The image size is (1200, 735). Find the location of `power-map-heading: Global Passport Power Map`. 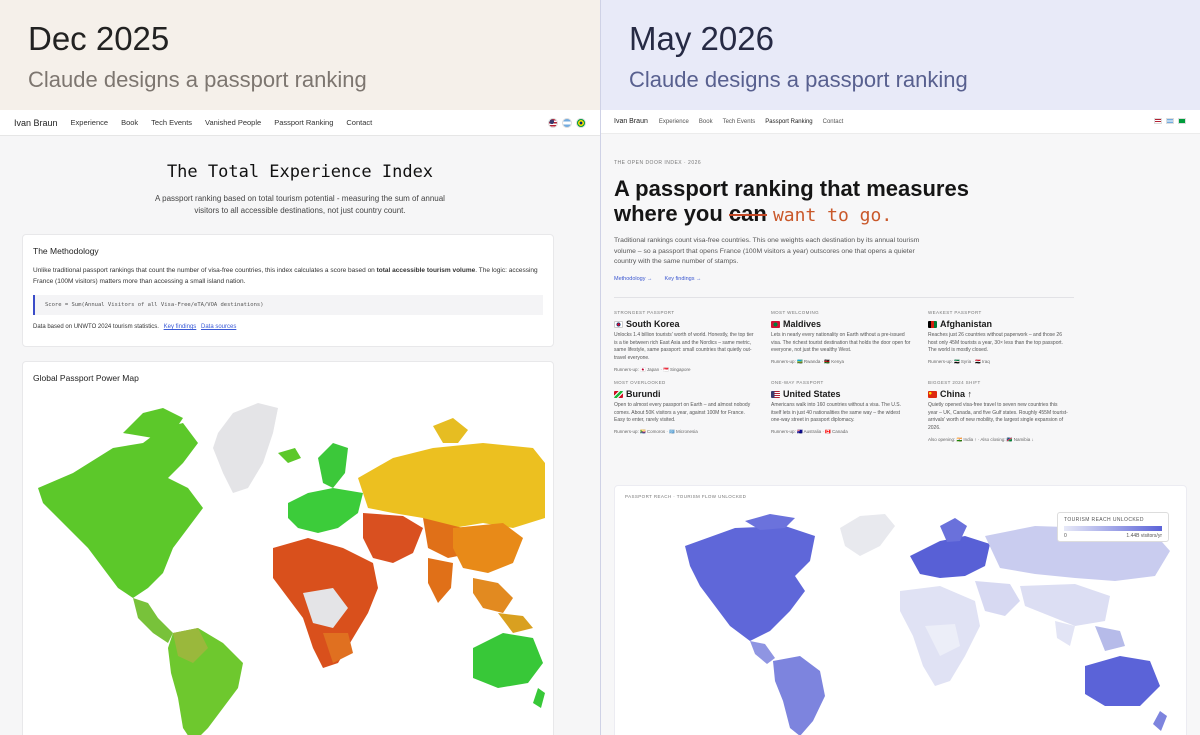

power-map-heading: Global Passport Power Map is located at coordinates (86, 378).